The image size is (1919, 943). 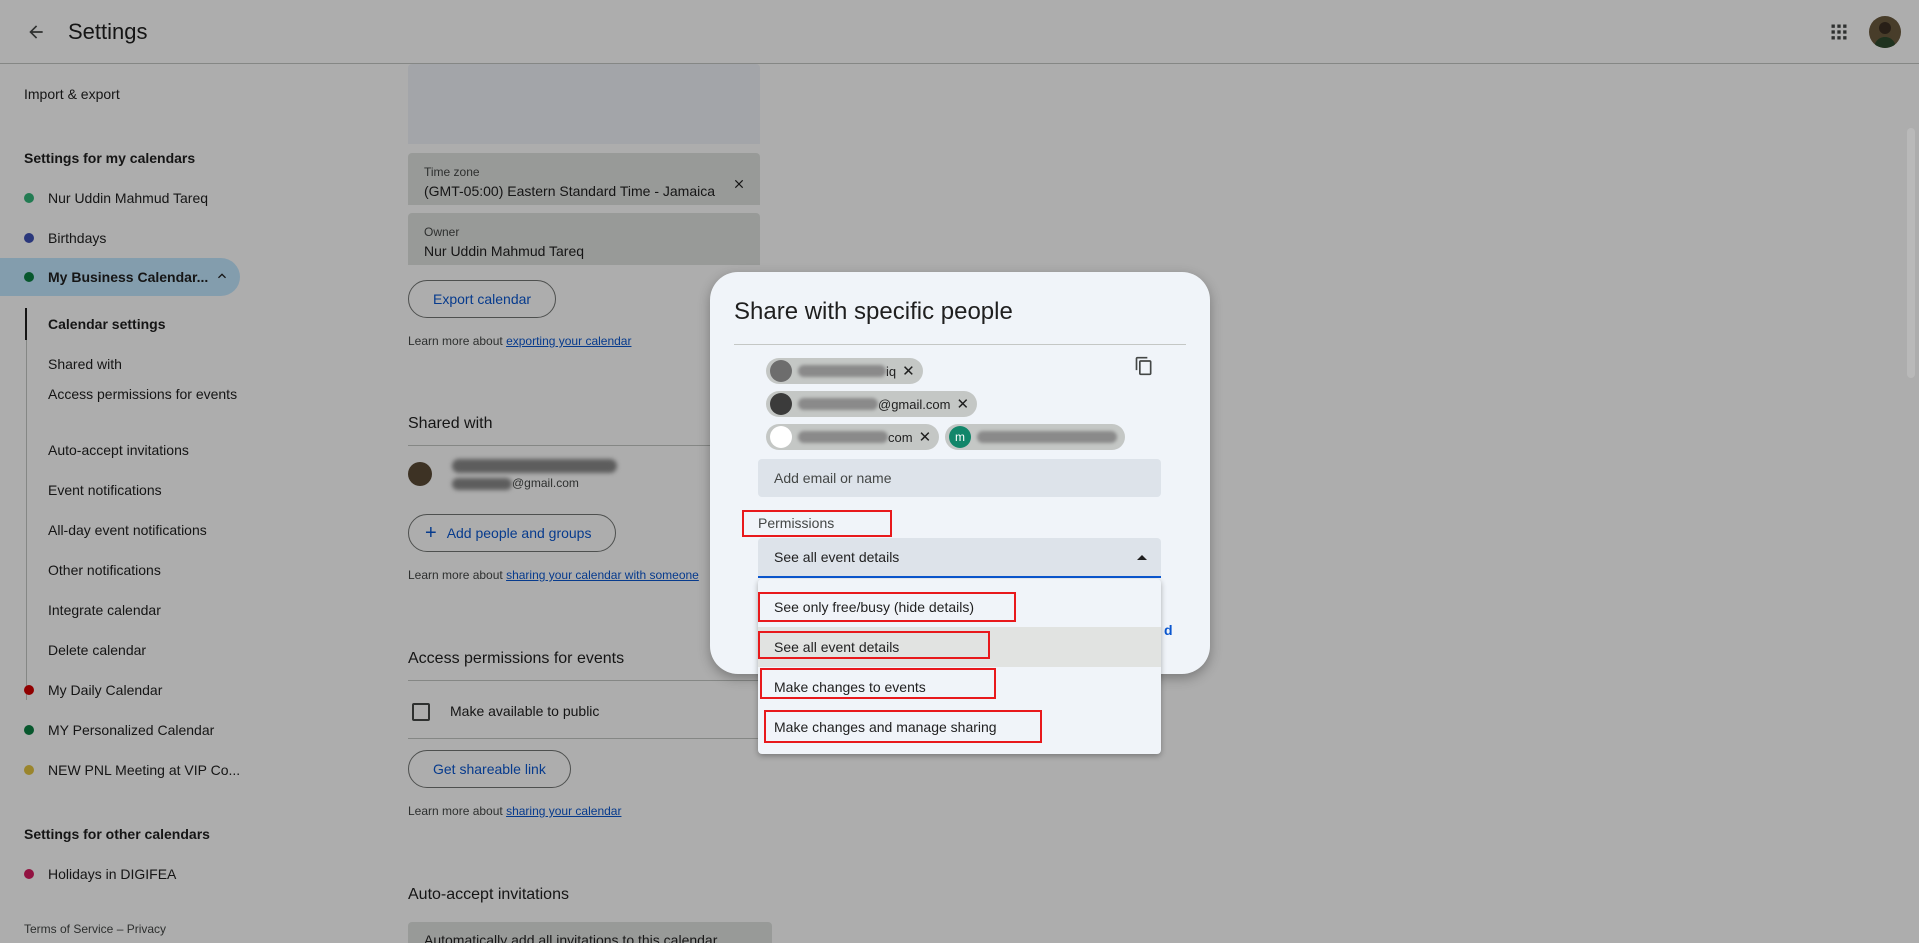 What do you see at coordinates (959, 478) in the screenshot?
I see `add-email-input` at bounding box center [959, 478].